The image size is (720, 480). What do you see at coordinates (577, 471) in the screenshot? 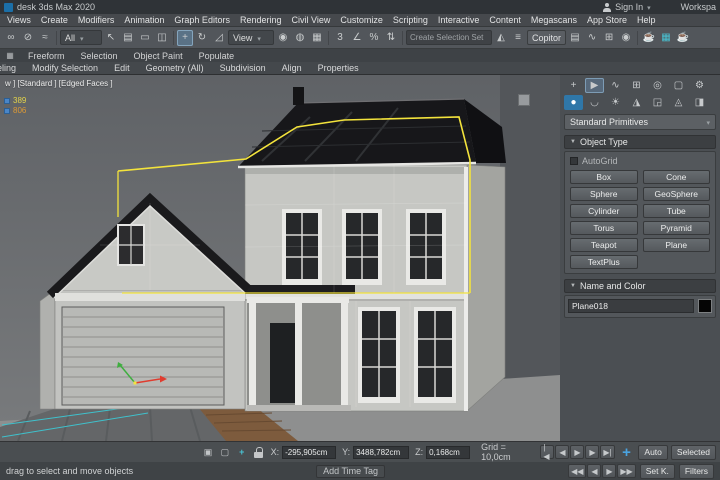
I see `key-step-start-button: ◀◀` at bounding box center [577, 471].